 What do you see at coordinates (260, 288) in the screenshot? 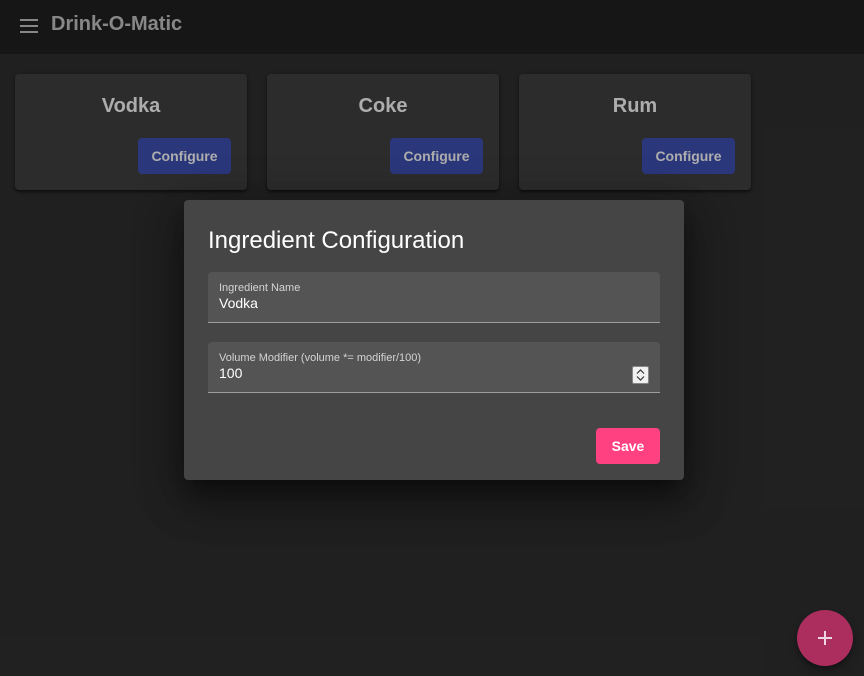
I see `ingredient-name-label: Ingredient Name` at bounding box center [260, 288].